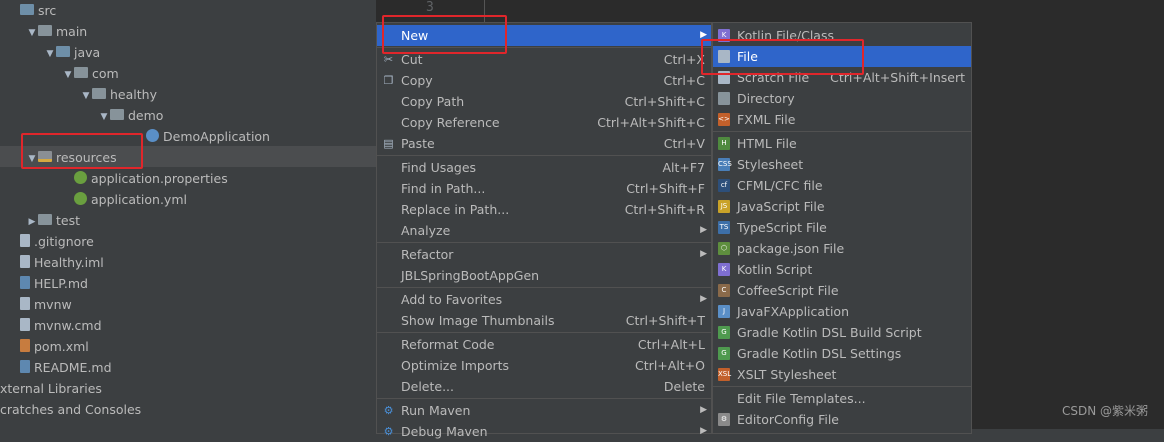  What do you see at coordinates (192, 345) in the screenshot?
I see `tree-item: pom.xml` at bounding box center [192, 345].